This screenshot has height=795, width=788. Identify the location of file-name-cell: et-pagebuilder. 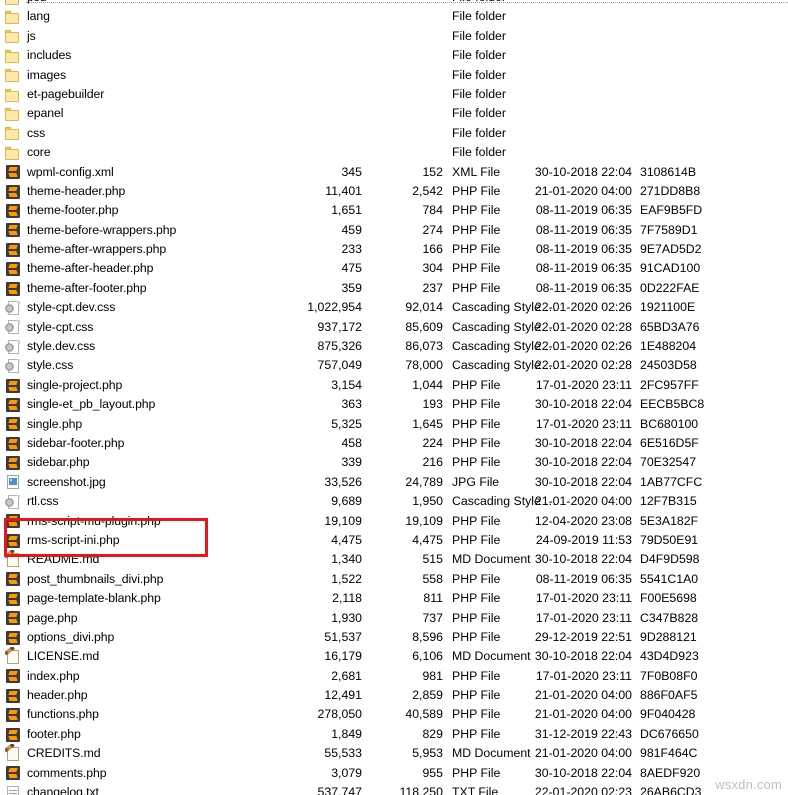
(145, 94).